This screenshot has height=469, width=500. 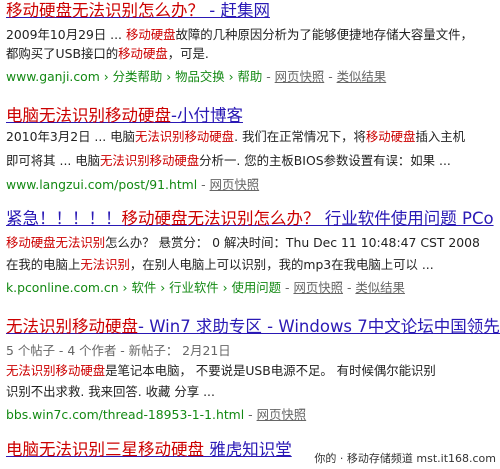 I want to click on result-2-highlight-2: 移动硬盘, so click(x=390, y=136).